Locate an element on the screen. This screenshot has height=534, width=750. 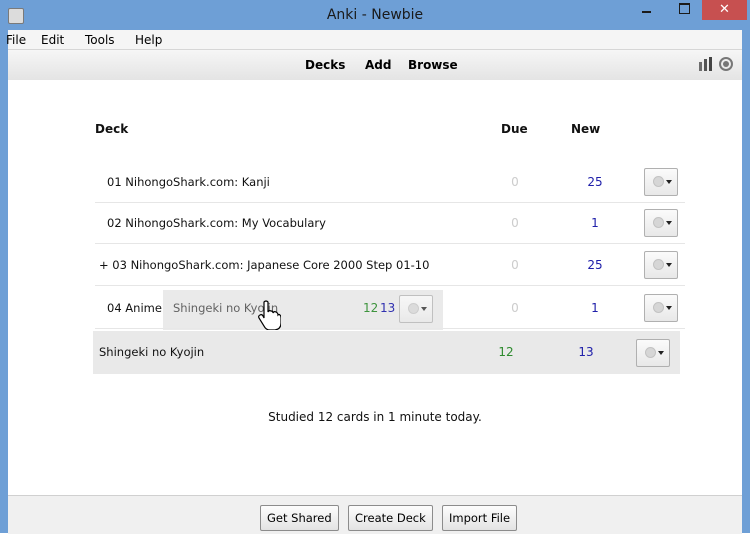
title-bar: Anki - Newbie ✕ is located at coordinates (375, 15).